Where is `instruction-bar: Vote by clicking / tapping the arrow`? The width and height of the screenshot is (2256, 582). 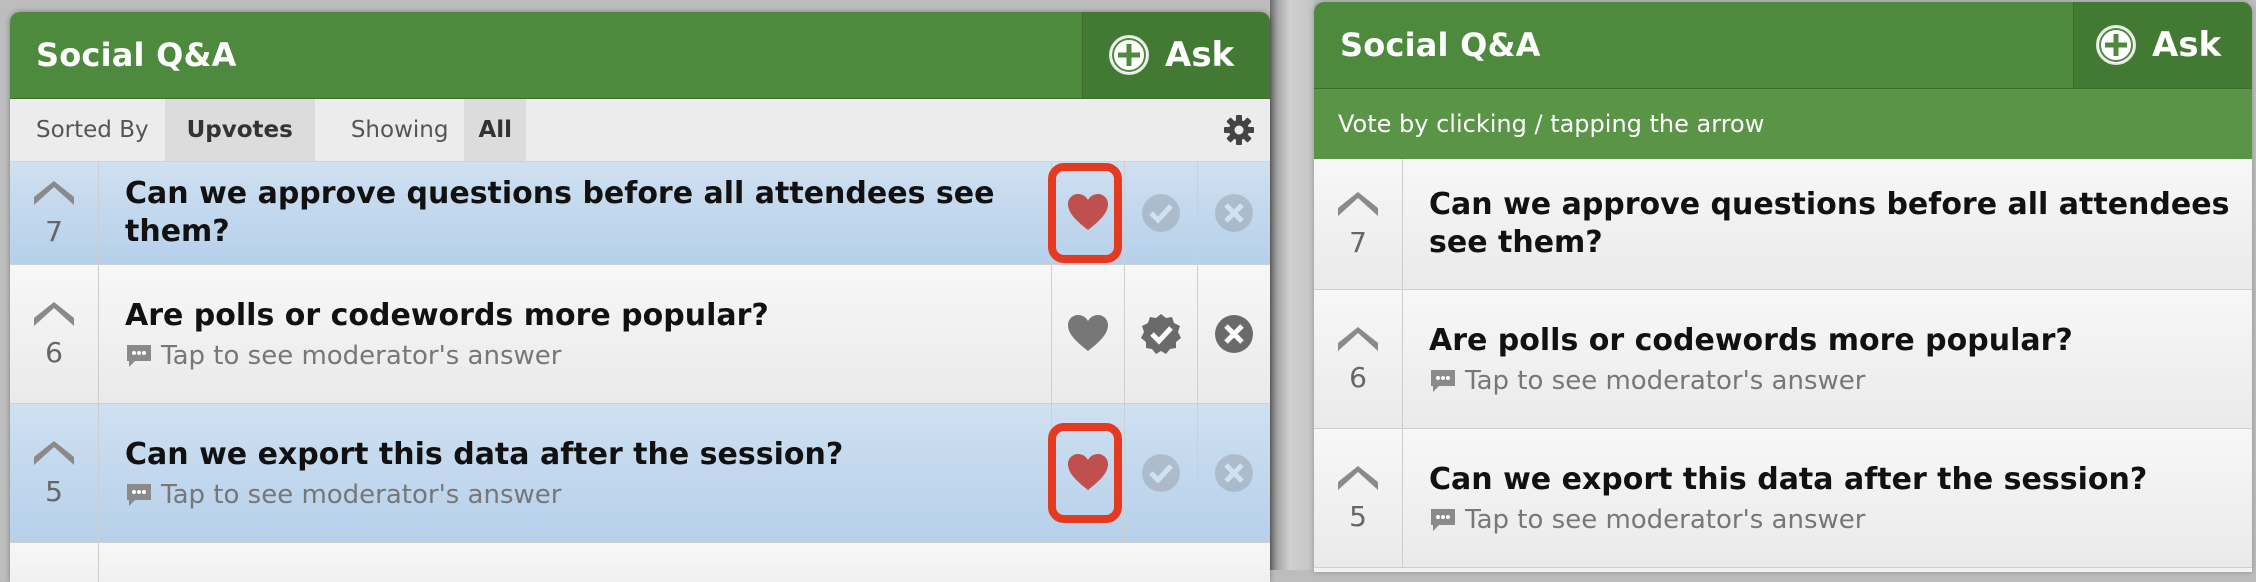
instruction-bar: Vote by clicking / tapping the arrow is located at coordinates (1783, 124).